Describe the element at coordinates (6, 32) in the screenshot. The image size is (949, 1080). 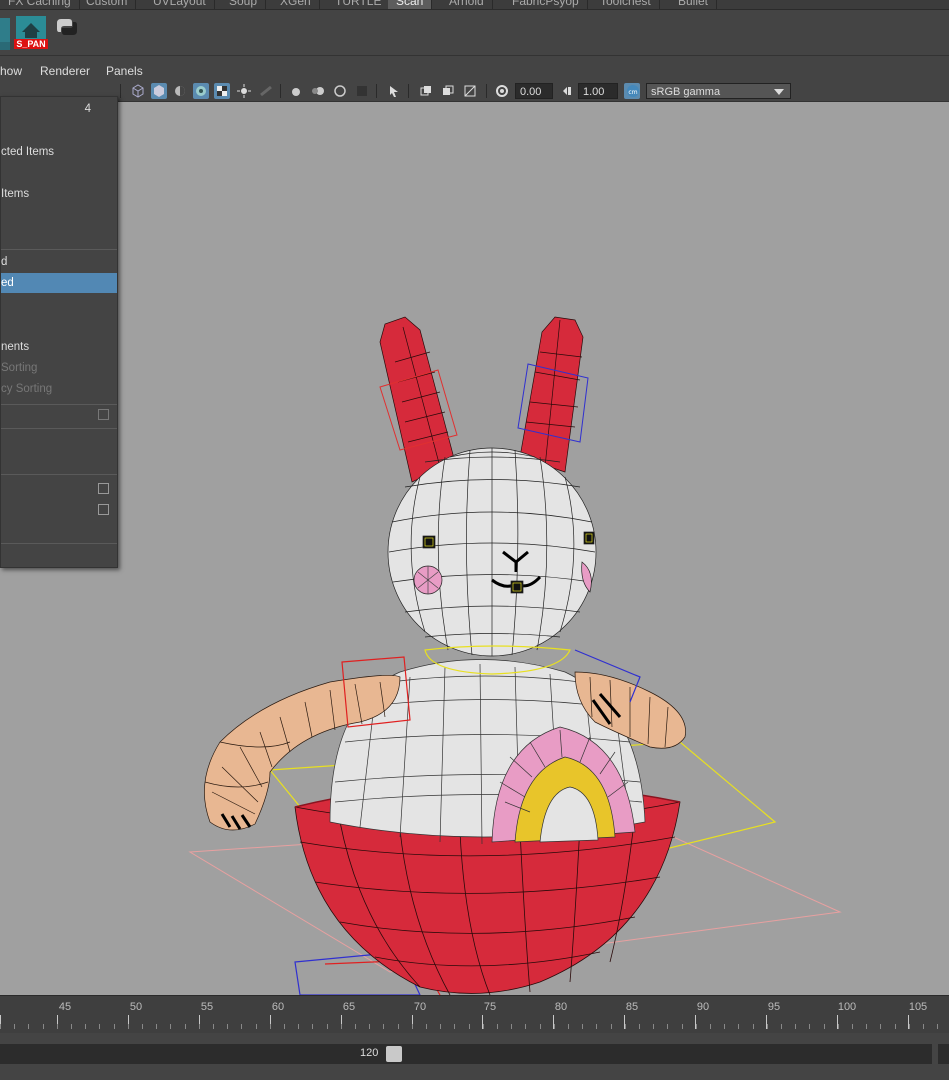
I see `shelf-button-partial` at that location.